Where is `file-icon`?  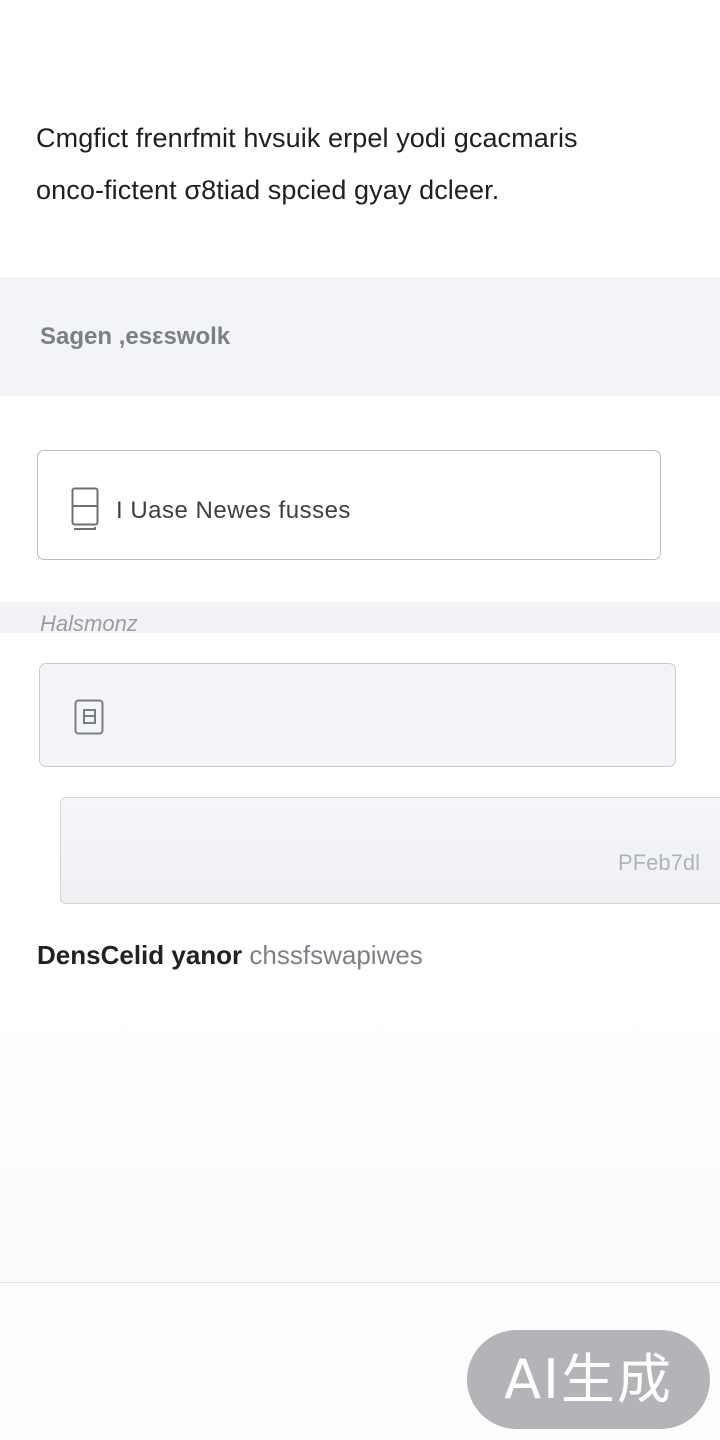 file-icon is located at coordinates (89, 717).